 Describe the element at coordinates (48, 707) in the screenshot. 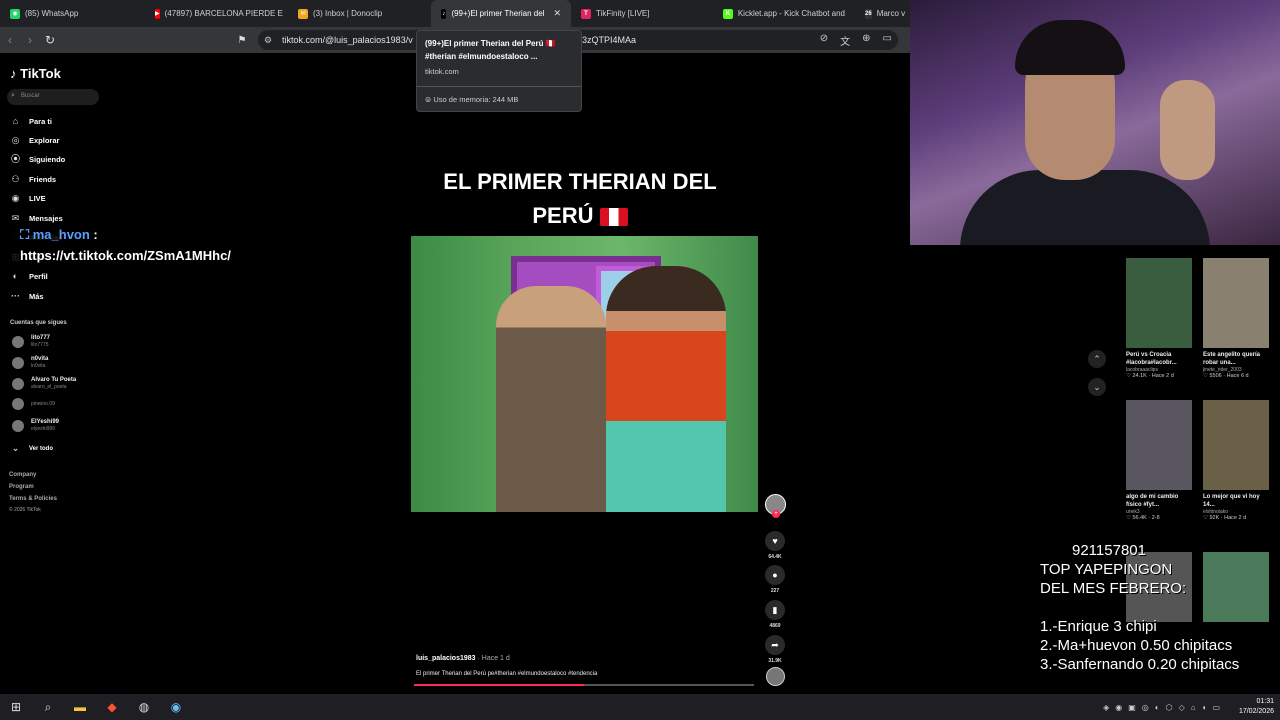

I see `search-icon: ⌕` at that location.